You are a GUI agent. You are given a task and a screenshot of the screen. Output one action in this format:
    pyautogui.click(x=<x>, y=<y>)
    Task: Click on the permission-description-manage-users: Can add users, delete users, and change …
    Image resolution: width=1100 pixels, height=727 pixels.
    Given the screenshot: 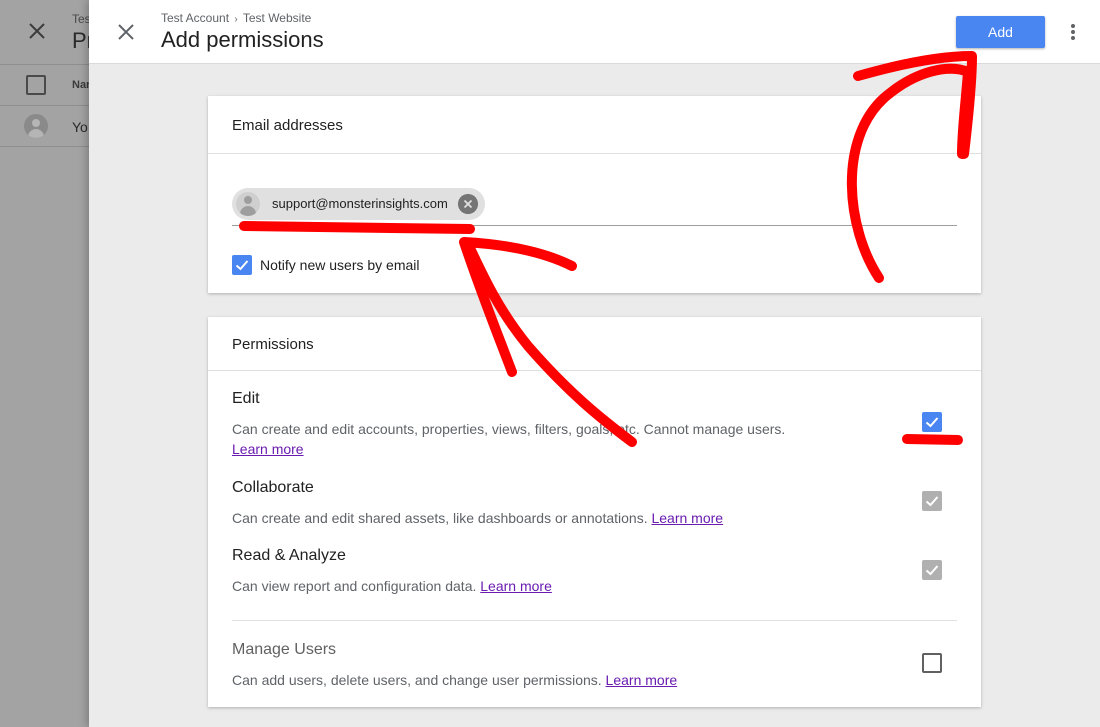 What is the action you would take?
    pyautogui.click(x=454, y=680)
    